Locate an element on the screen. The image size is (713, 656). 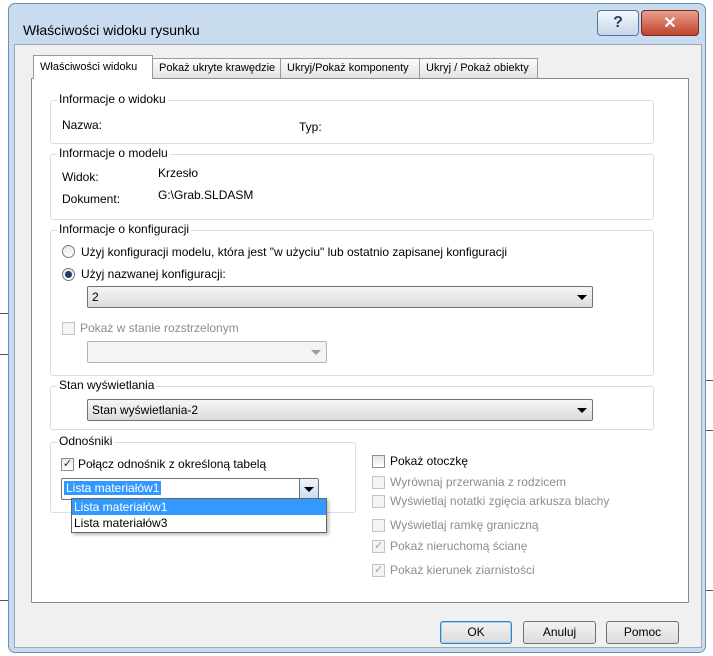
align-breaks-label: Wyrównaj przerwania z rodzicem is located at coordinates (478, 482).